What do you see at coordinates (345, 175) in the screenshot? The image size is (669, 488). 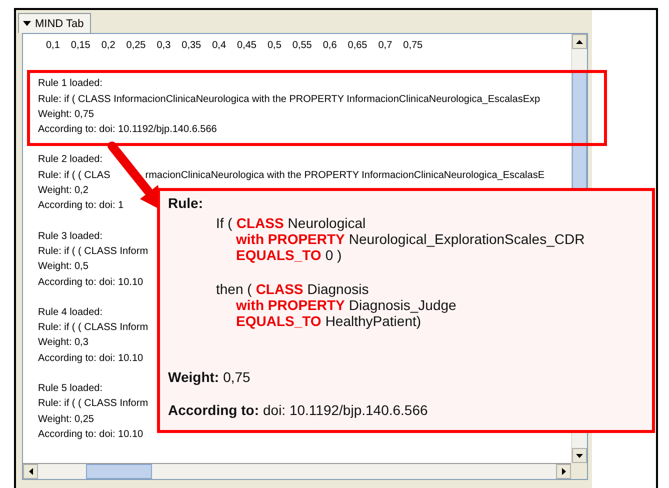 I see `log-line: rmacionClinicaNeurologica with the PROPERTY InformacionClinicaNeurologica_EscalasE` at bounding box center [345, 175].